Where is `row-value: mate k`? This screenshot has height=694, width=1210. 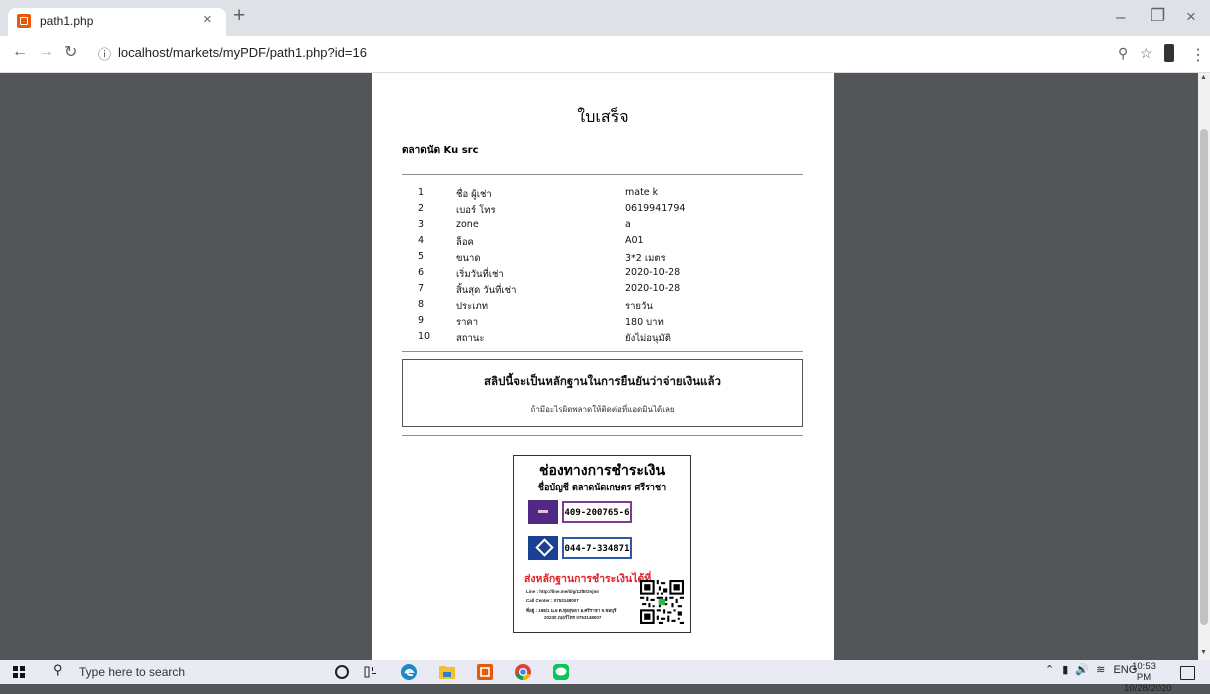
row-value: mate k is located at coordinates (642, 192).